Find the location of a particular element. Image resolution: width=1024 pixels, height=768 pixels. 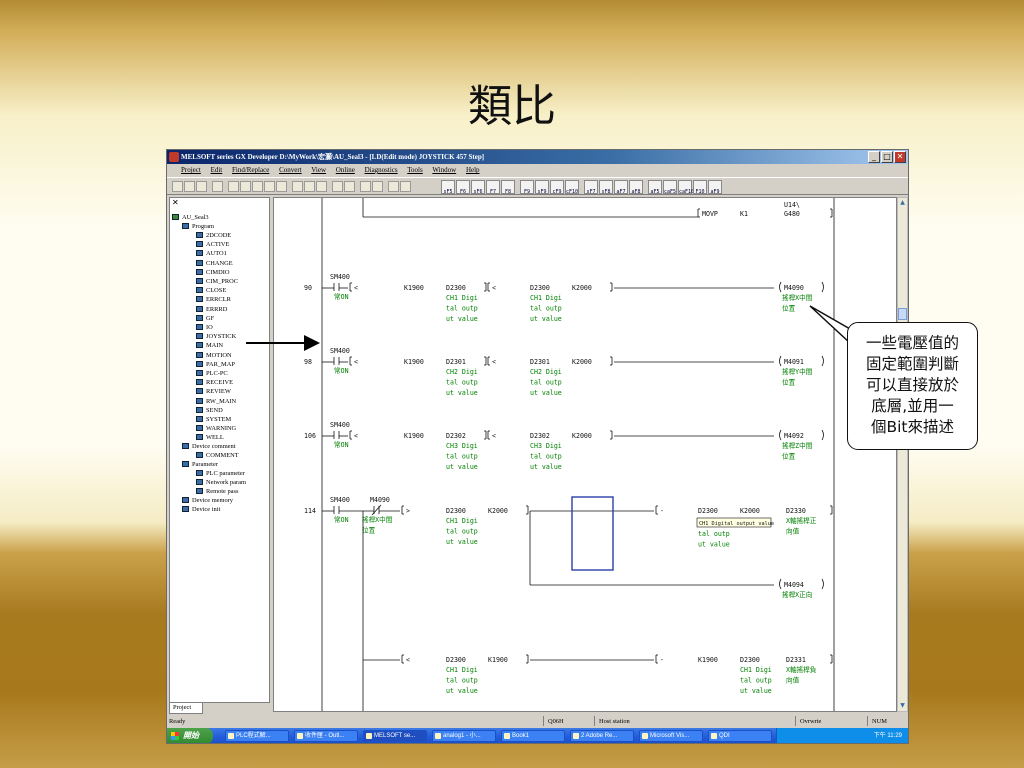

zoom-in-icon is located at coordinates (365, 186).